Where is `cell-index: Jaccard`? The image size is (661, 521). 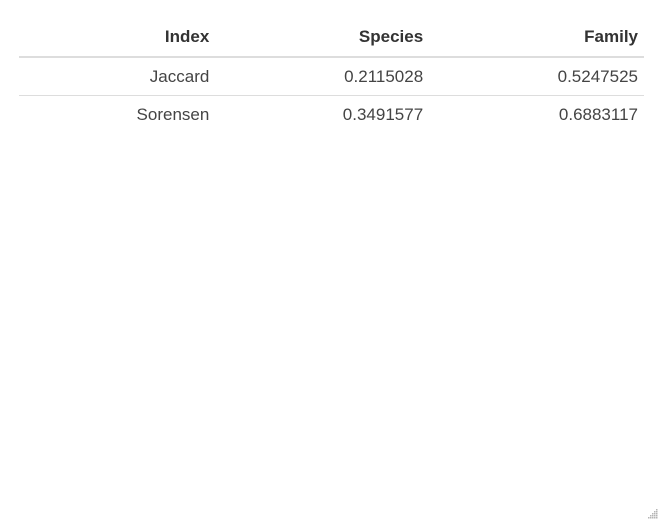 cell-index: Jaccard is located at coordinates (179, 76).